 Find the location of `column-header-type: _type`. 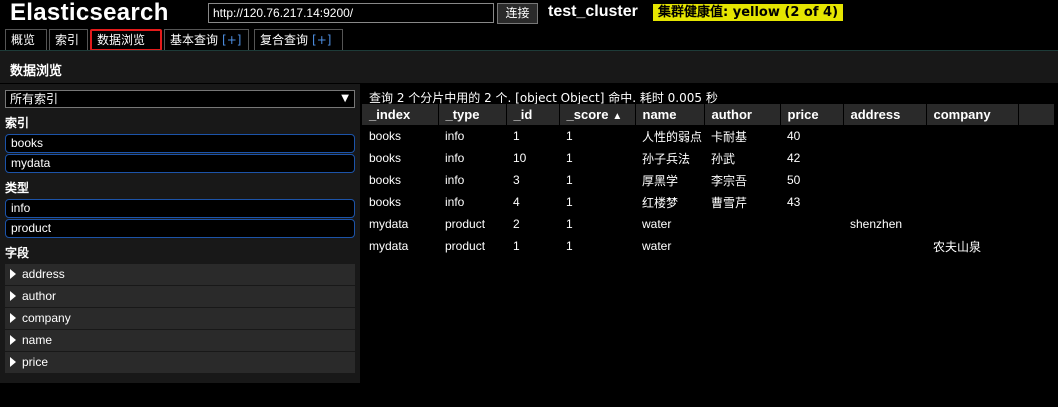

column-header-type: _type is located at coordinates (472, 114).